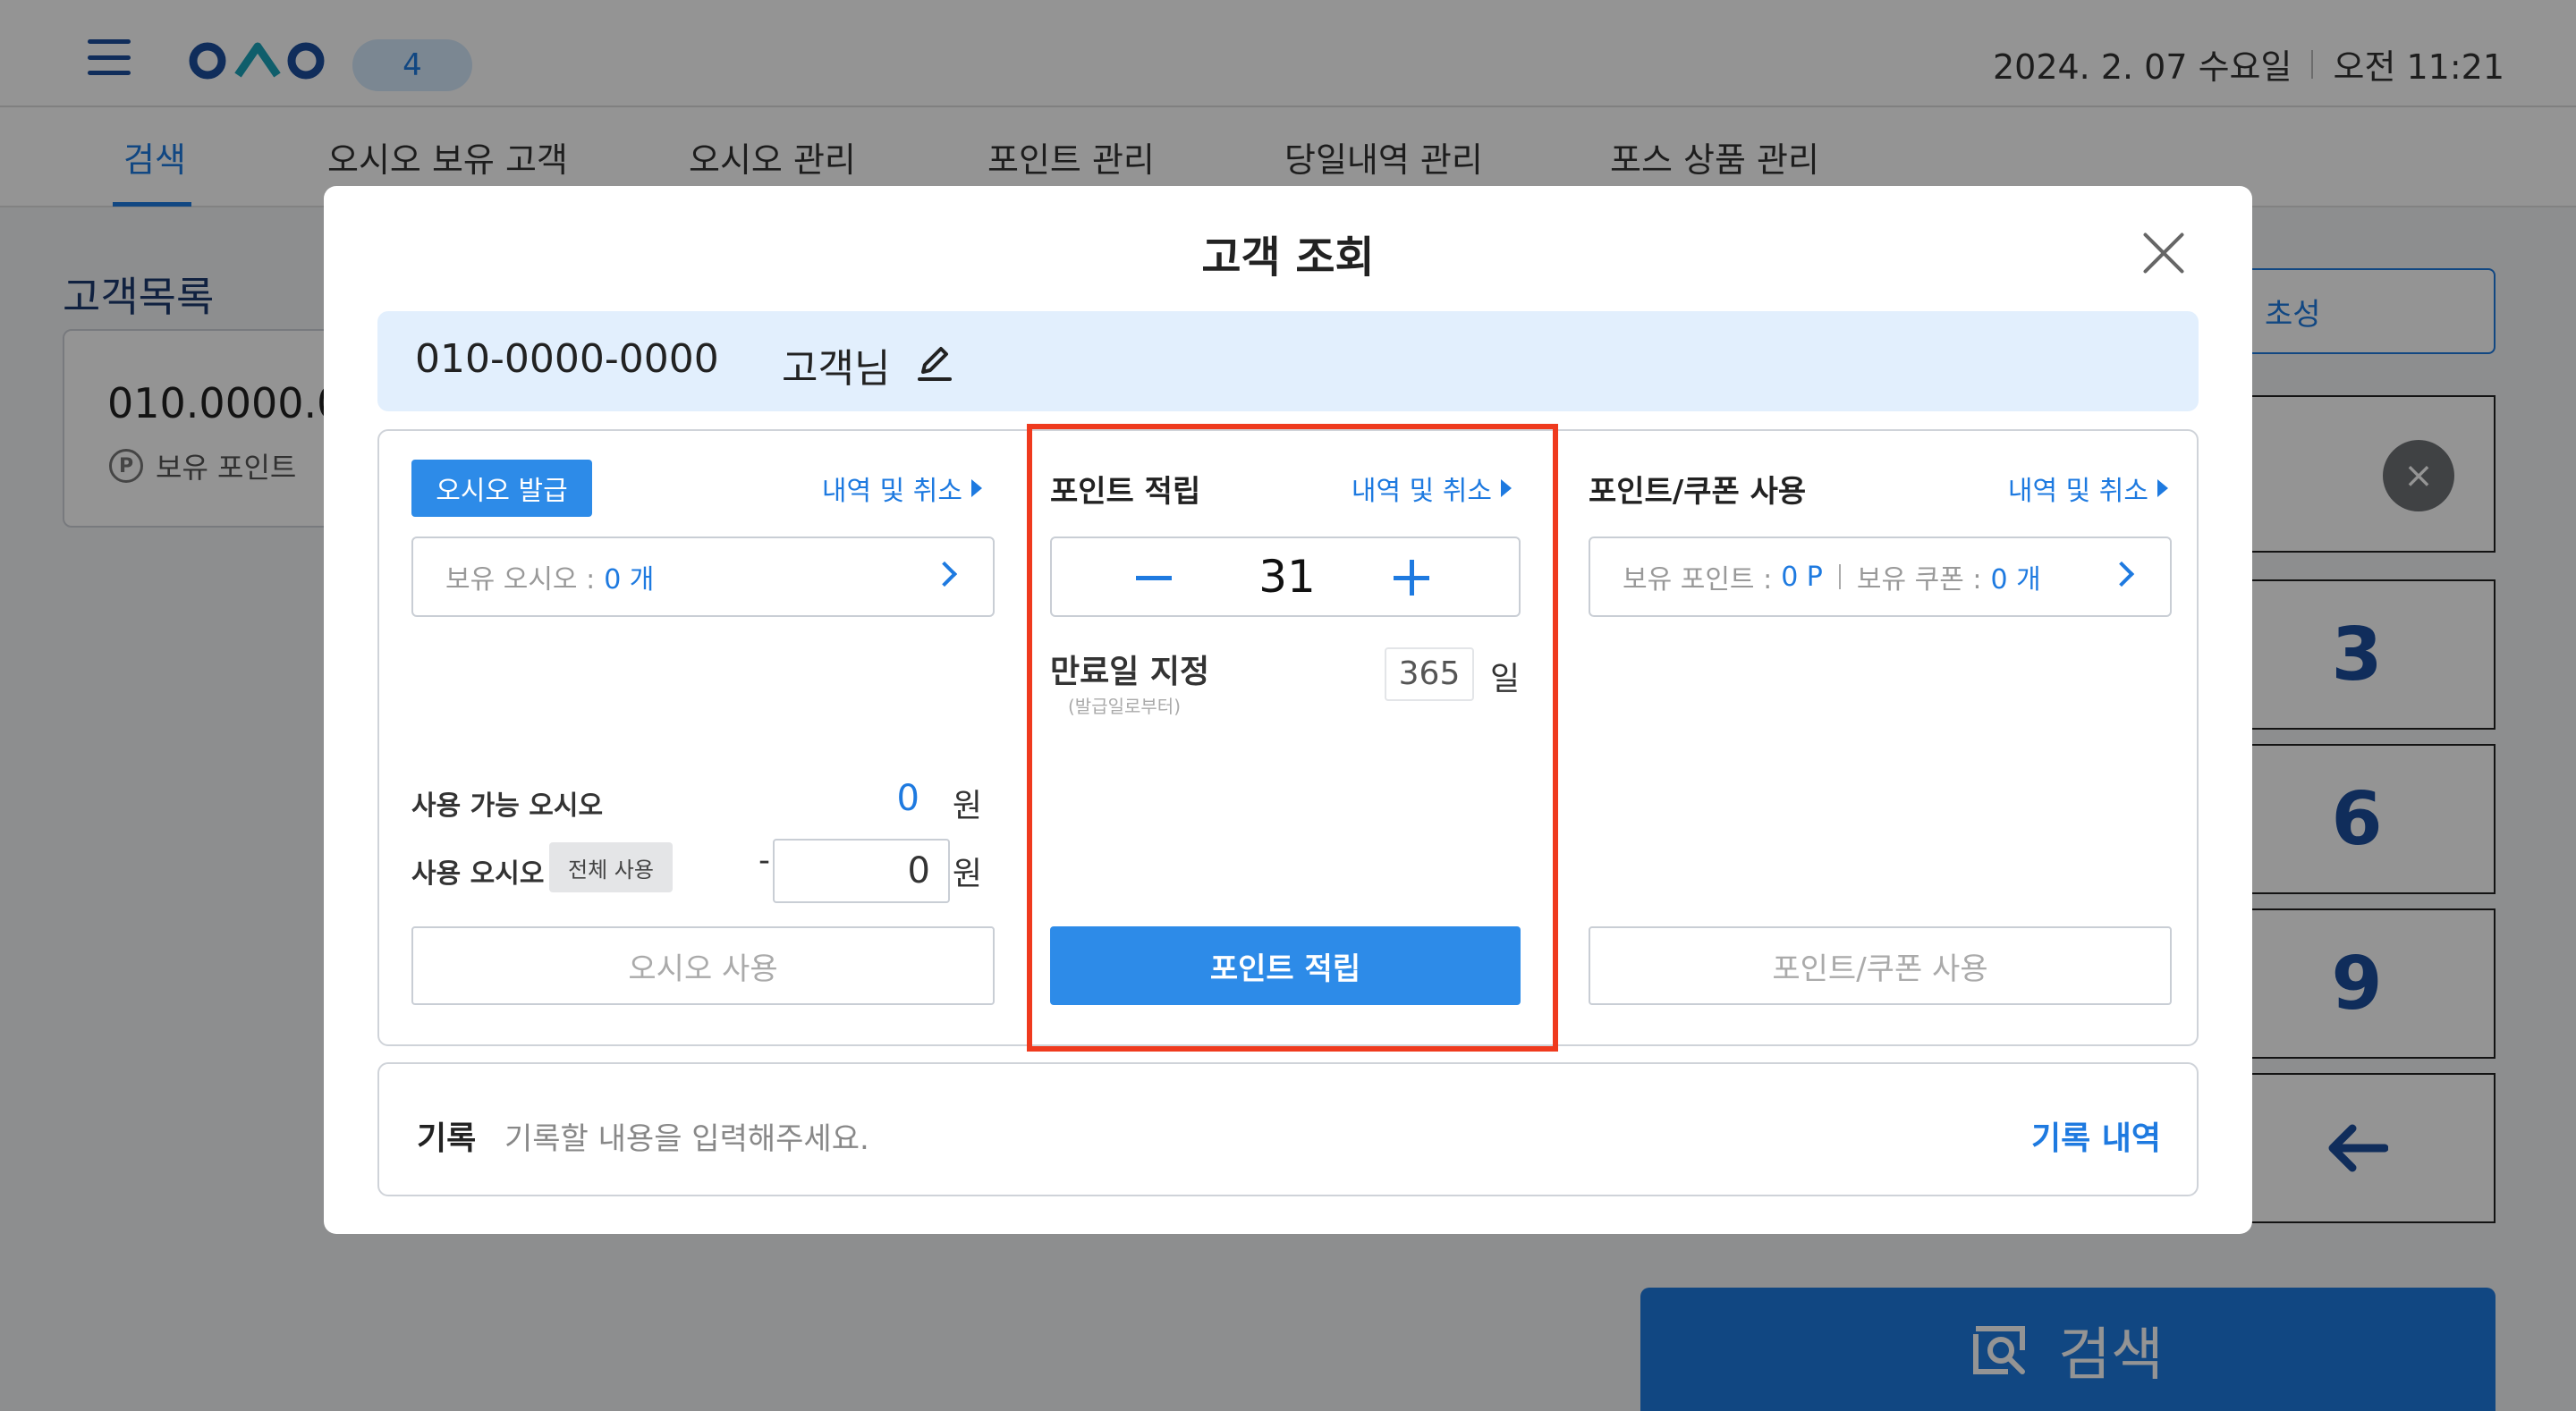 The width and height of the screenshot is (2576, 1411). I want to click on held-coupons-label: 보유 쿠폰 :, so click(1919, 580).